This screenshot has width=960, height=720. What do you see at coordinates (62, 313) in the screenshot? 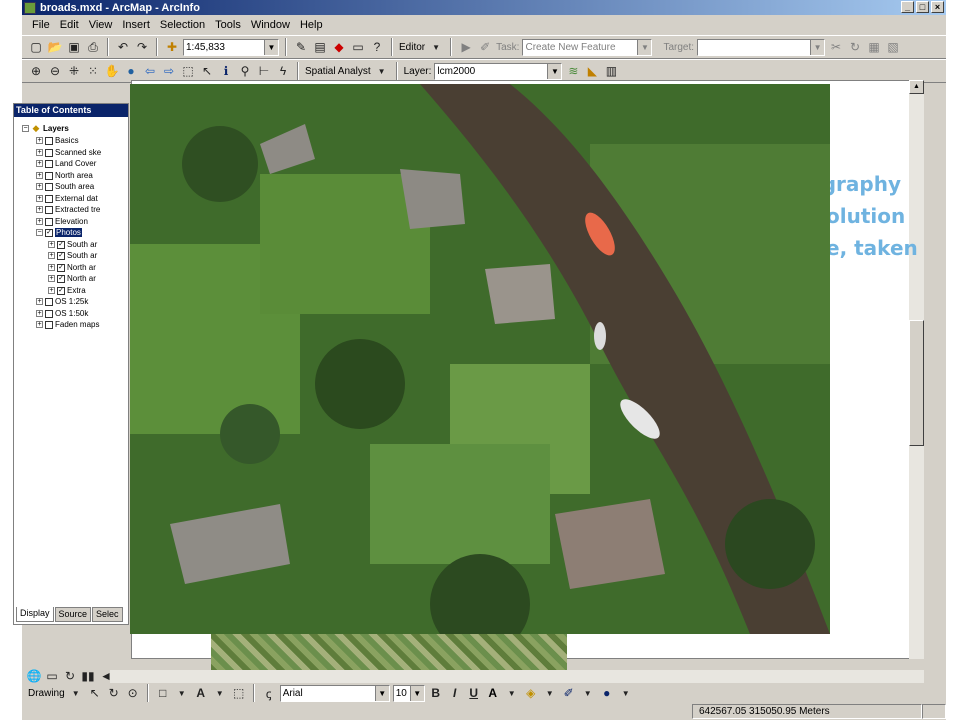
I see `toc-layer: + OS 1:50k` at bounding box center [62, 313].